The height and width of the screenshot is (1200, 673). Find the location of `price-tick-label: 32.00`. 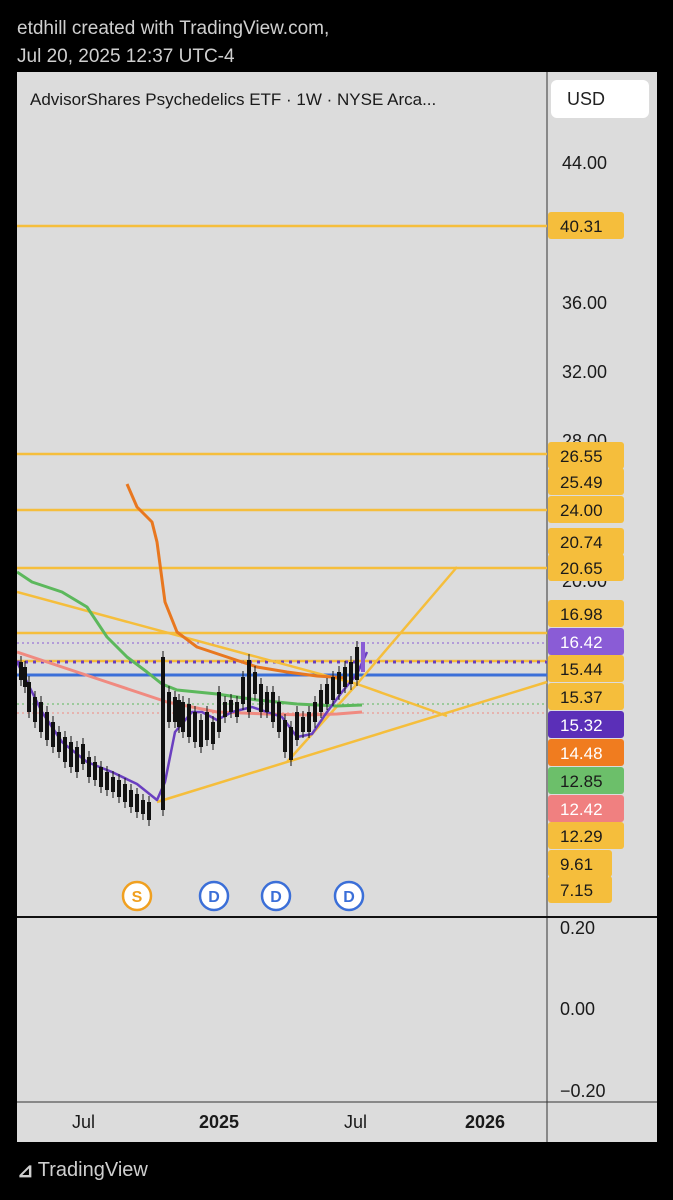

price-tick-label: 32.00 is located at coordinates (584, 372).